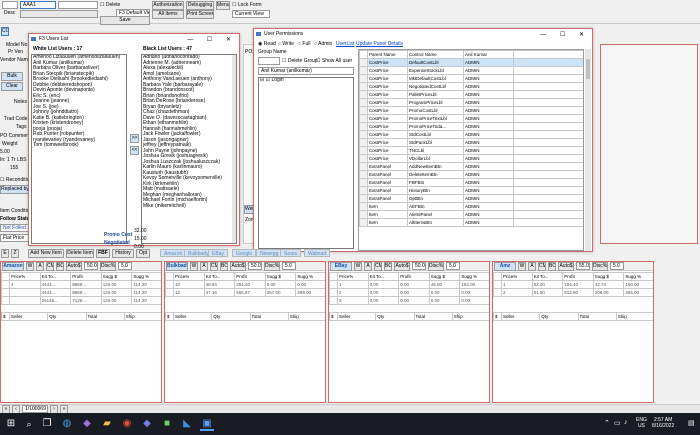 Image resolution: width=700 pixels, height=435 pixels. What do you see at coordinates (573, 292) in the screenshot?
I see `table-row: 2 51.50 513.90 208.00 255.00` at bounding box center [573, 292].